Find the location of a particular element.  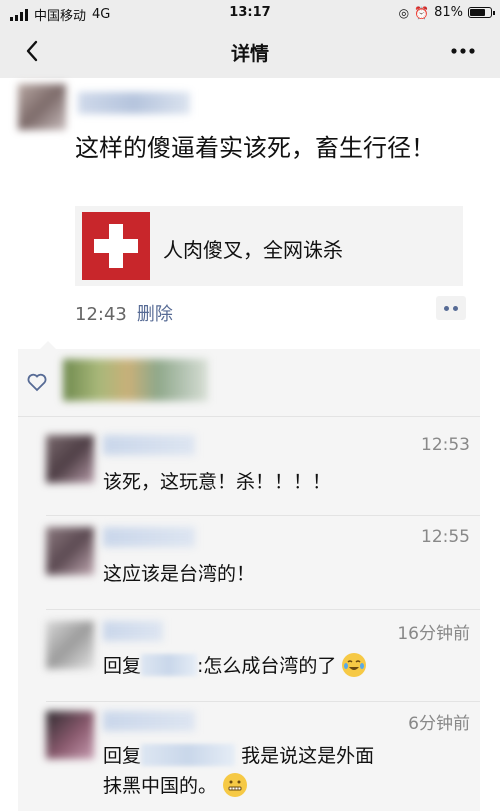

heart-icon is located at coordinates (37, 382).